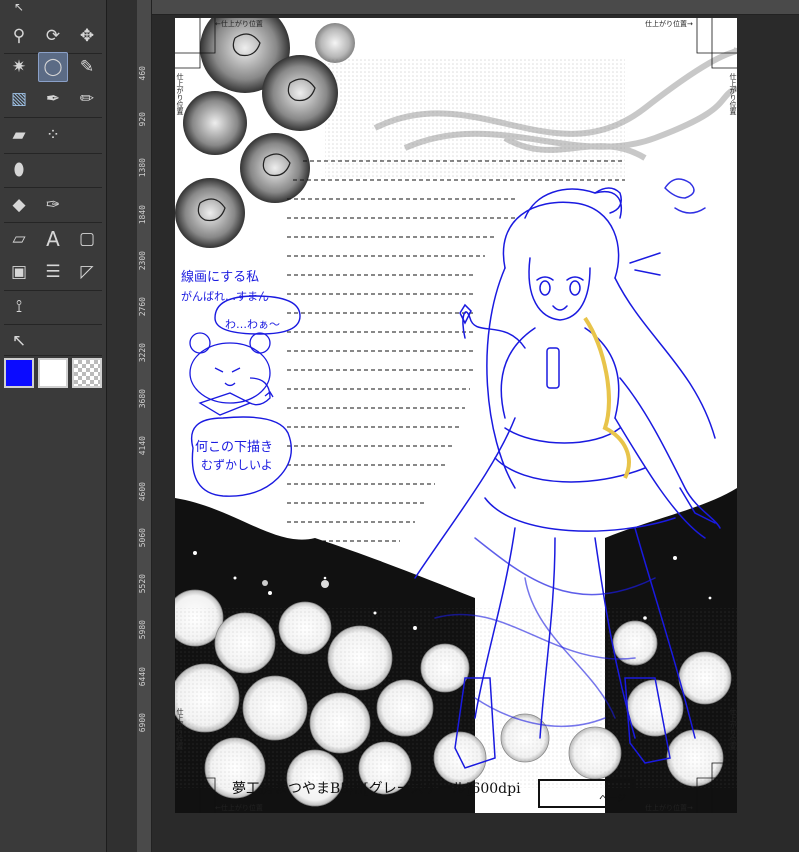 Image resolution: width=799 pixels, height=852 pixels. What do you see at coordinates (19, 373) in the screenshot?
I see `main-color-swatch` at bounding box center [19, 373].